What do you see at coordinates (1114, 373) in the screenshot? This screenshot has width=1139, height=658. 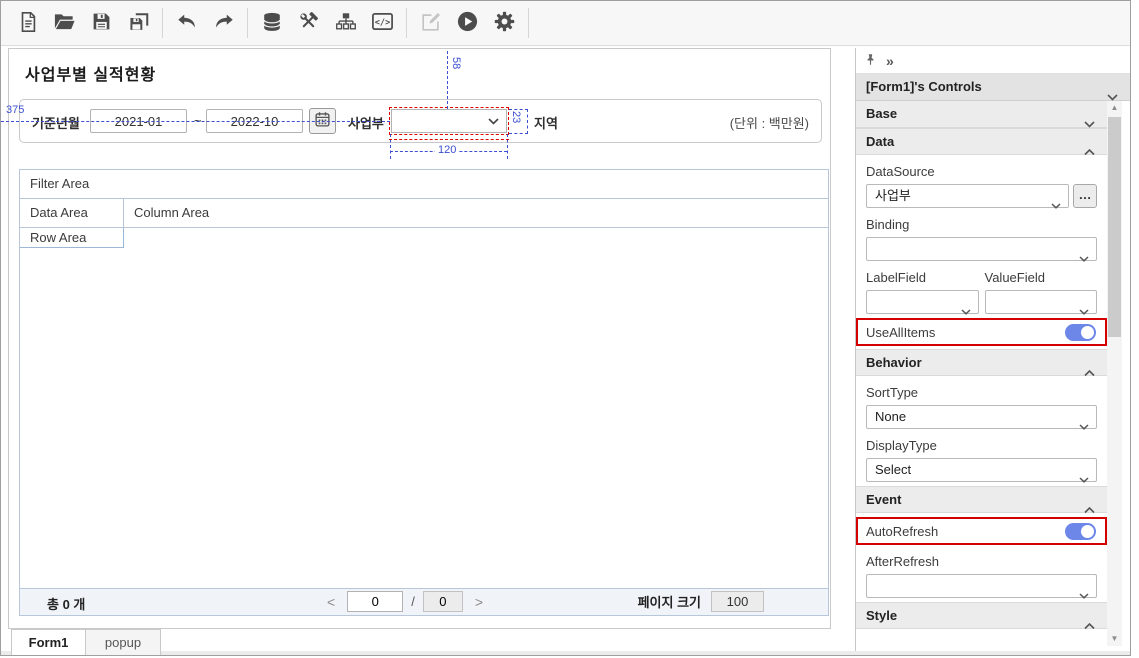 I see `panel-scrollbar: ▲ ▼` at bounding box center [1114, 373].